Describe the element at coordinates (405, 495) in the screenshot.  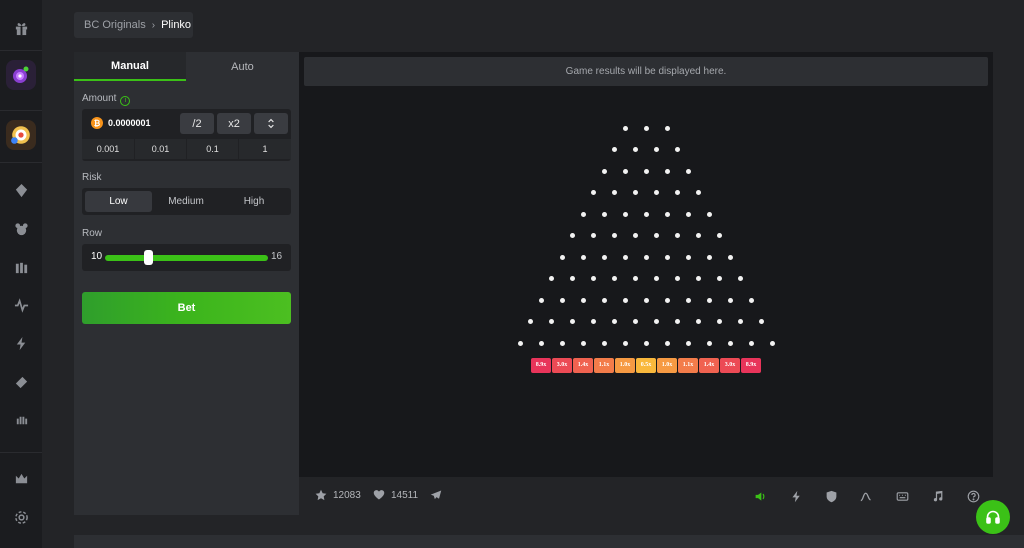
I see `favorites-count: 14511` at that location.